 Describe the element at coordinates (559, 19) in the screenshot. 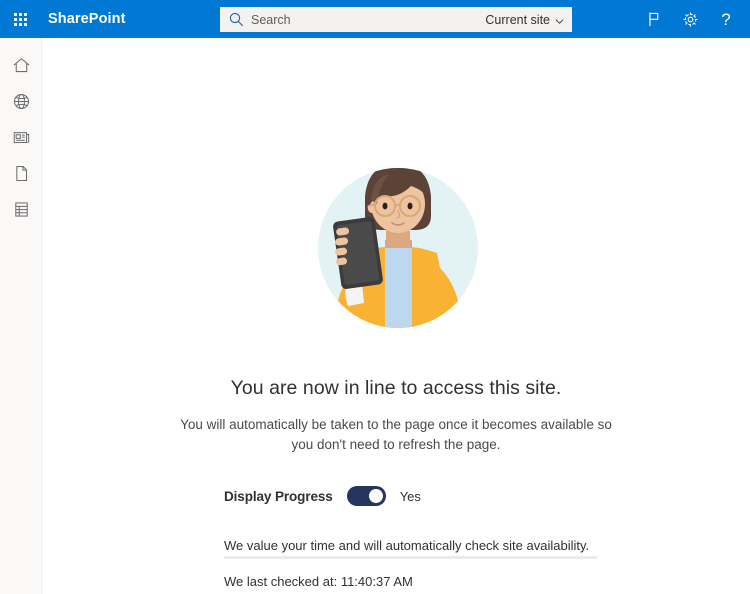

I see `chevron-down-icon` at that location.